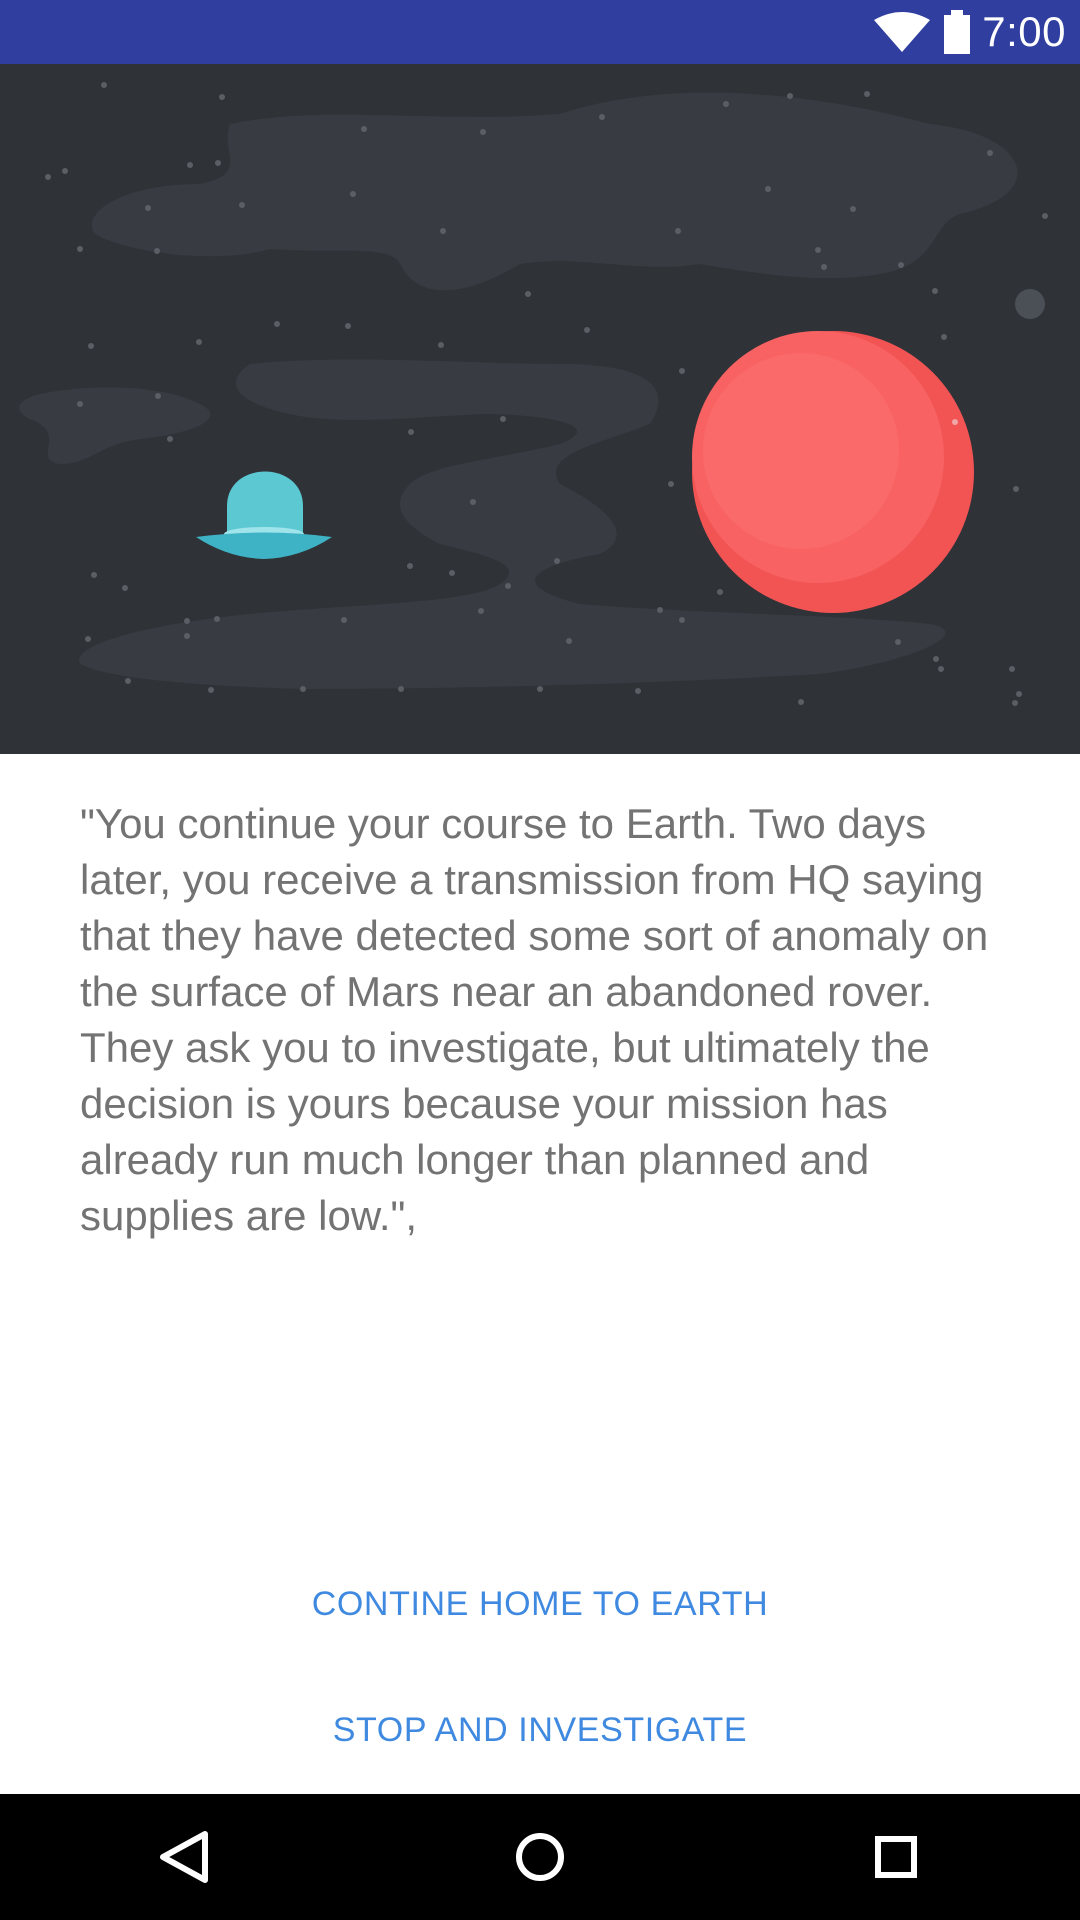 The height and width of the screenshot is (1920, 1080). Describe the element at coordinates (902, 32) in the screenshot. I see `wifi-icon` at that location.